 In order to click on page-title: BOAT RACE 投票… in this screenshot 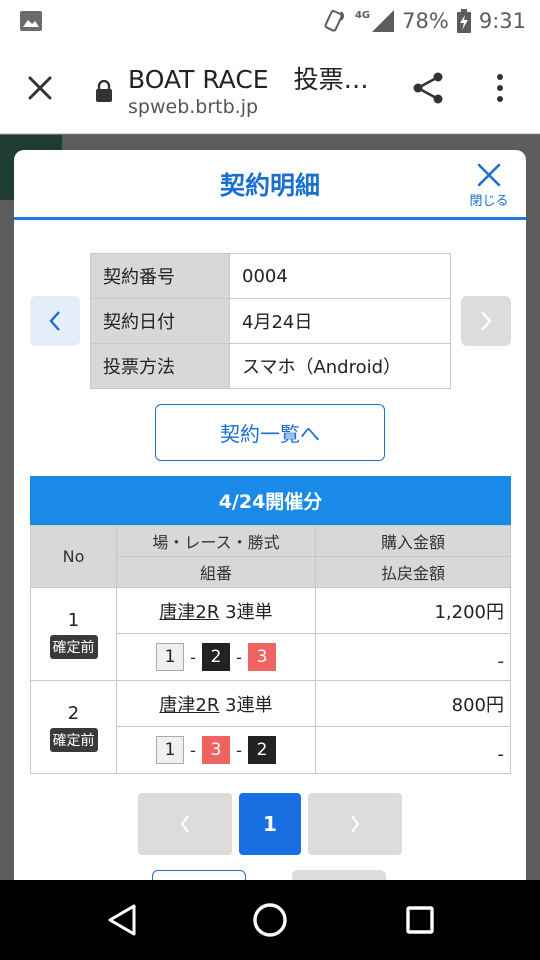, I will do `click(248, 79)`.